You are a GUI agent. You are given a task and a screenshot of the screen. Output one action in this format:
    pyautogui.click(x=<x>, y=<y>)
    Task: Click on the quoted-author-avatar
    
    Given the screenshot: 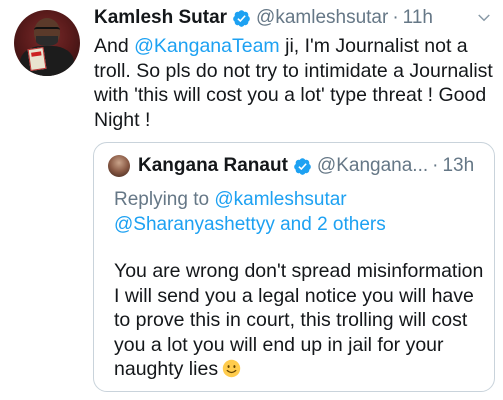 What is the action you would take?
    pyautogui.click(x=119, y=166)
    